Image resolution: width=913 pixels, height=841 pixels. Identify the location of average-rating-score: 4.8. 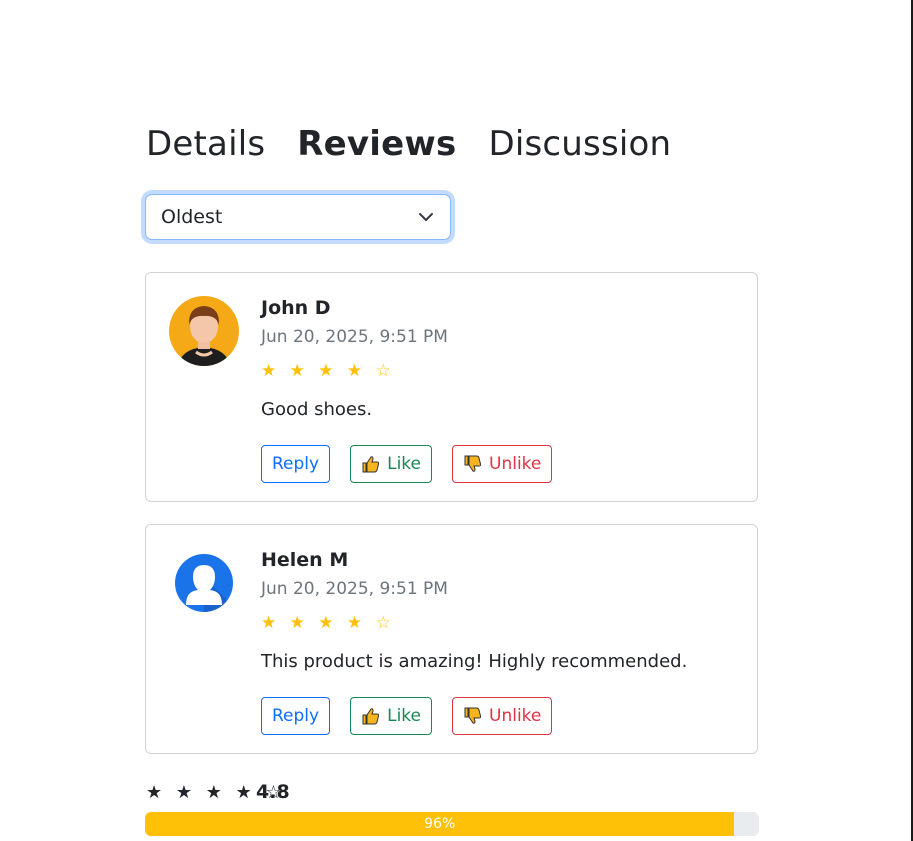
(273, 792).